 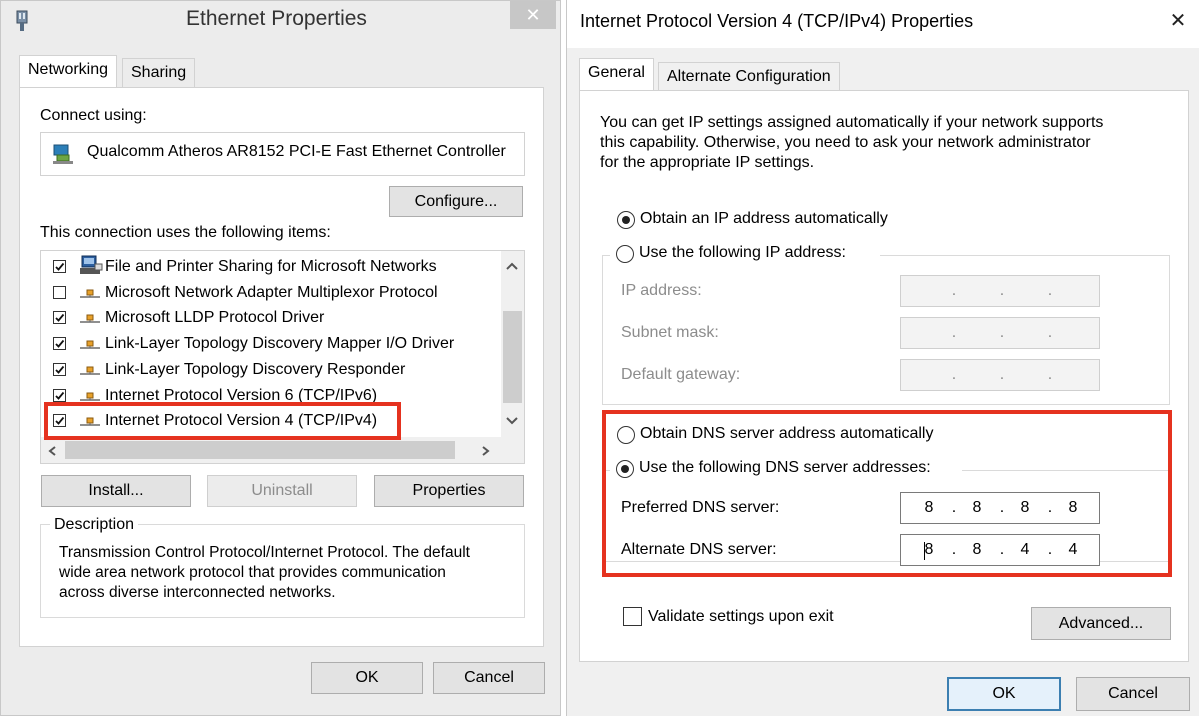 What do you see at coordinates (661, 290) in the screenshot?
I see `ip-address-label: IP address:` at bounding box center [661, 290].